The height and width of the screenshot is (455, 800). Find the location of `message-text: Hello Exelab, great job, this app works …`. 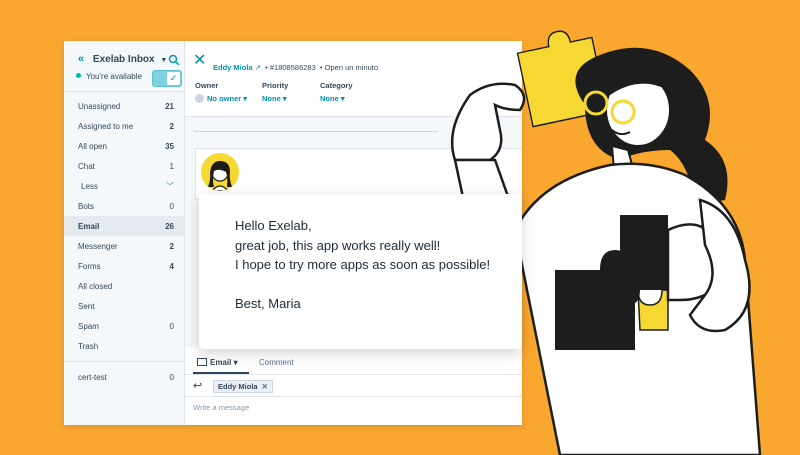

message-text: Hello Exelab, great job, this app works … is located at coordinates (362, 265).